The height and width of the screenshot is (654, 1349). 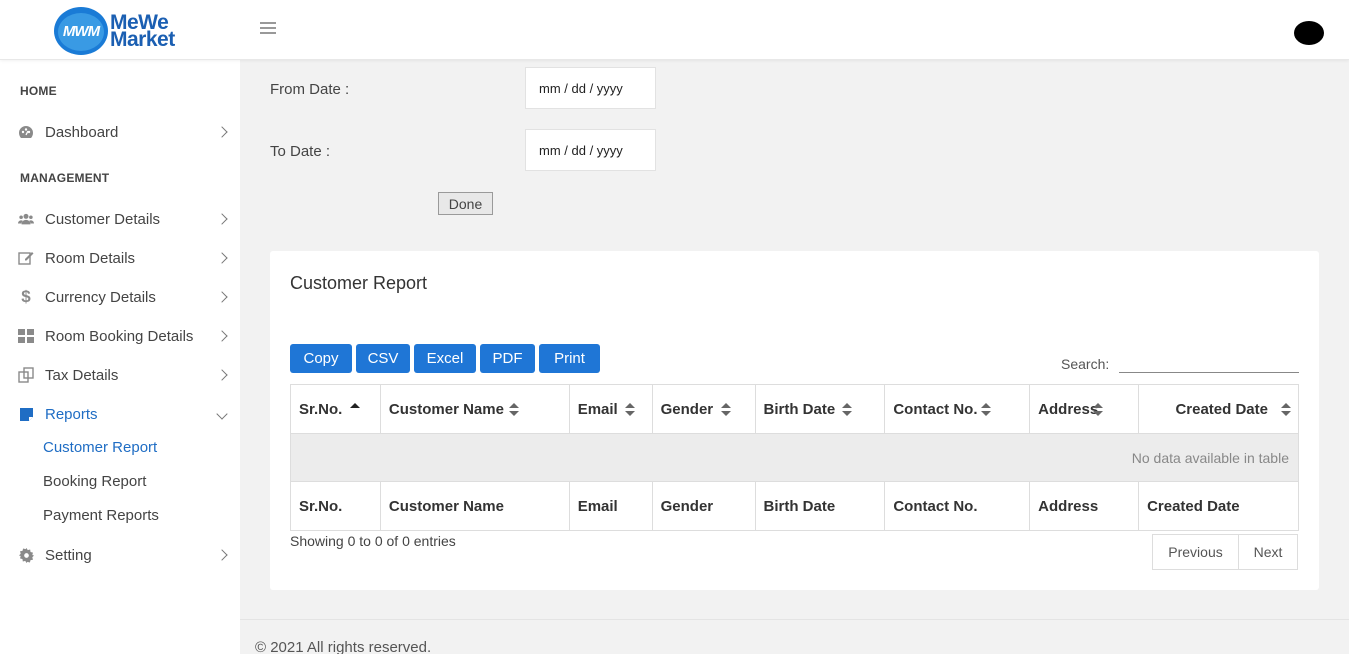 What do you see at coordinates (474, 506) in the screenshot?
I see `column-footer-customer-name: Customer Name` at bounding box center [474, 506].